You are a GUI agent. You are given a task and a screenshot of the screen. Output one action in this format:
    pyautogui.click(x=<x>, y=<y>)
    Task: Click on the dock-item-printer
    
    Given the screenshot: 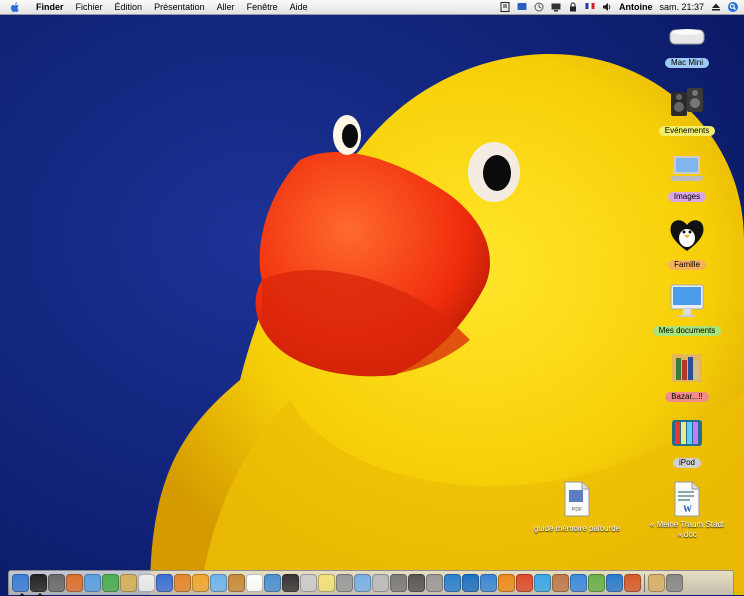 What is the action you would take?
    pyautogui.click(x=416, y=583)
    